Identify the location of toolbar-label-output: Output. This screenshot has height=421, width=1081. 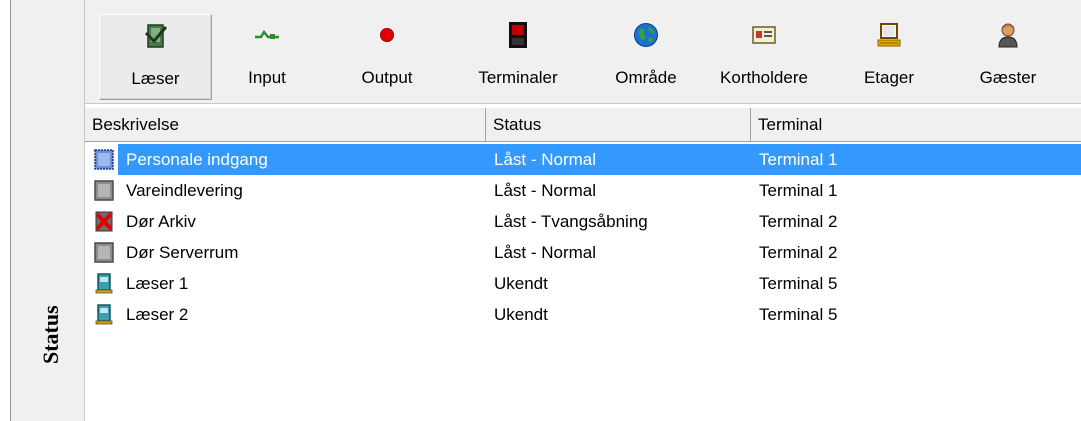
(387, 77).